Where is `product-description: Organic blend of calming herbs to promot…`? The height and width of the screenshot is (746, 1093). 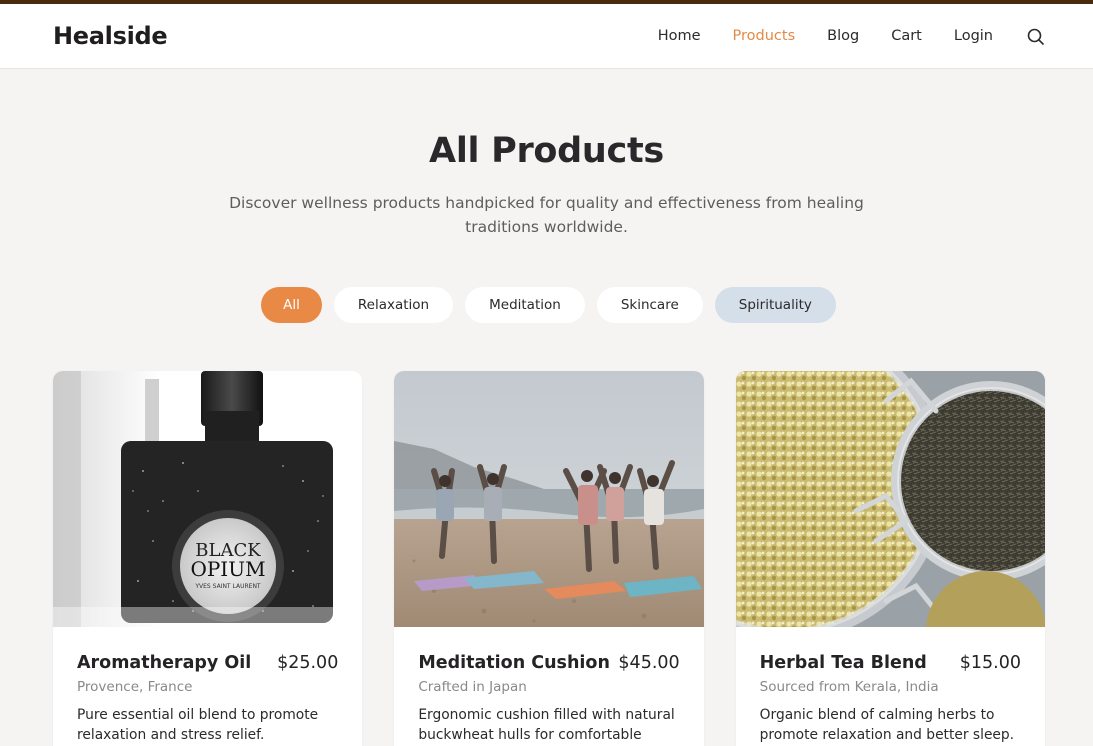 product-description: Organic blend of calming herbs to promot… is located at coordinates (887, 725).